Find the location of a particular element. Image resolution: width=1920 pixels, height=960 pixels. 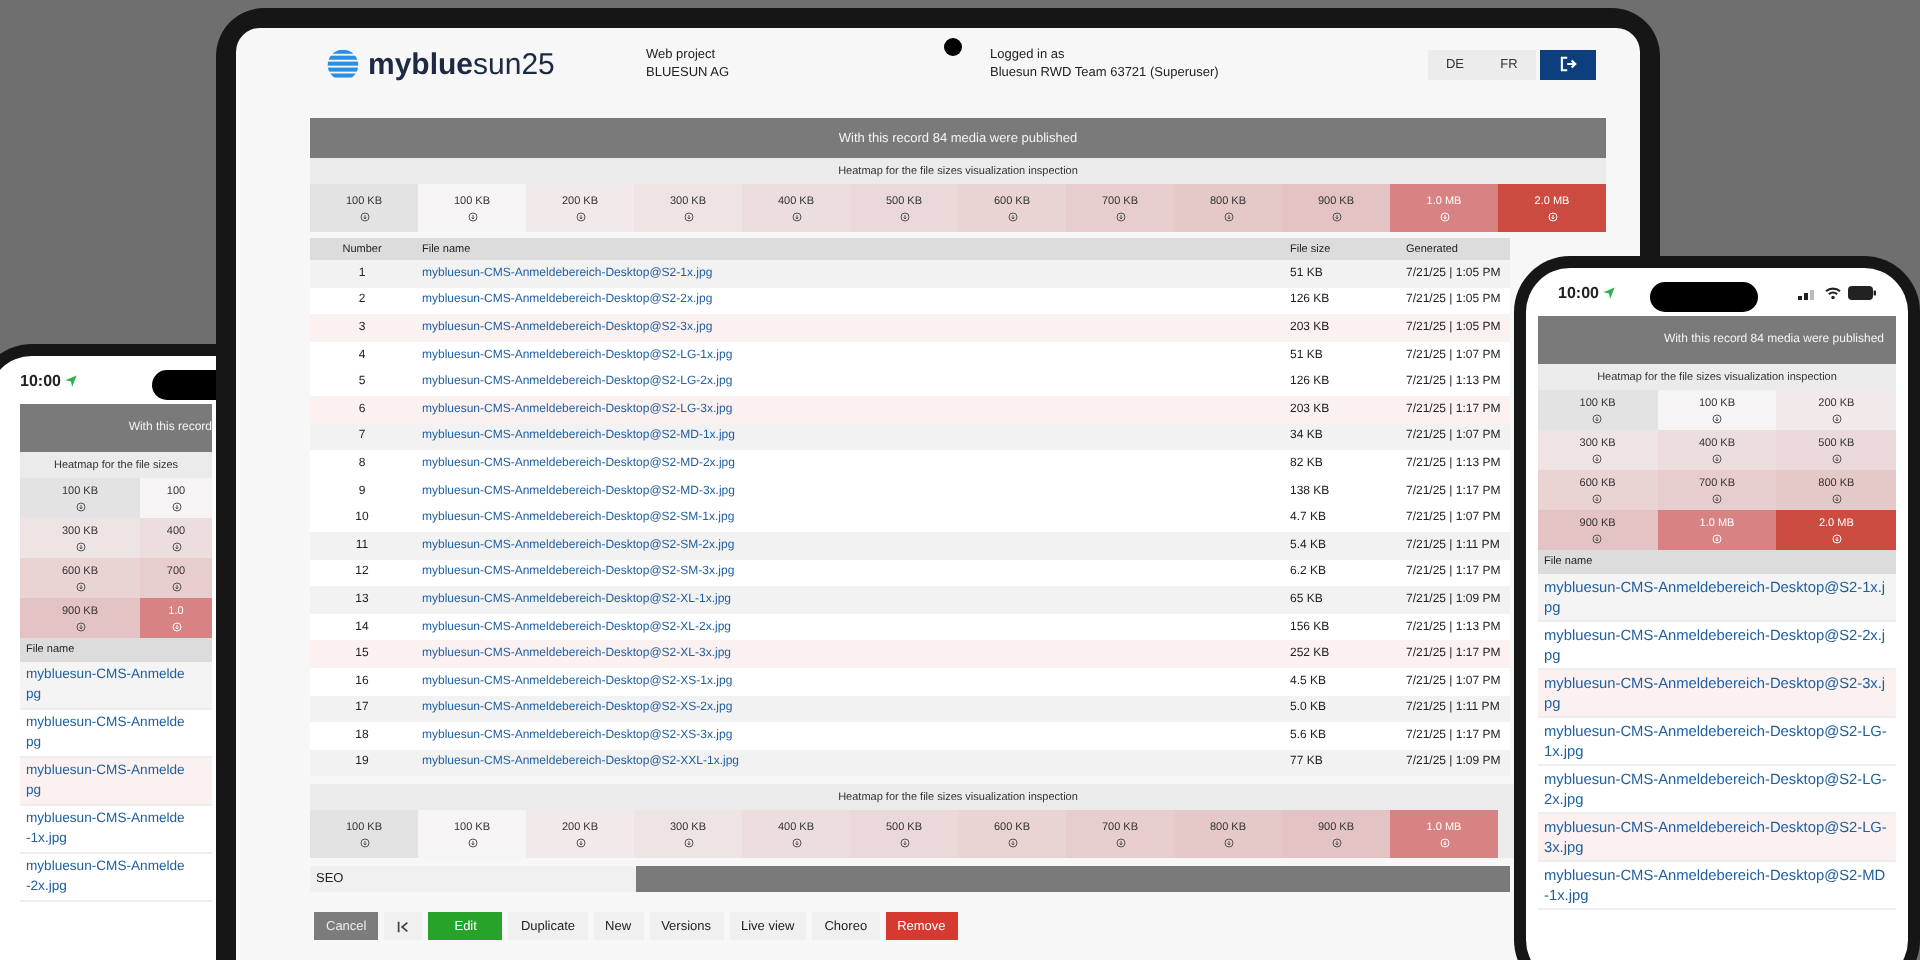

battery-icon is located at coordinates (1862, 292).